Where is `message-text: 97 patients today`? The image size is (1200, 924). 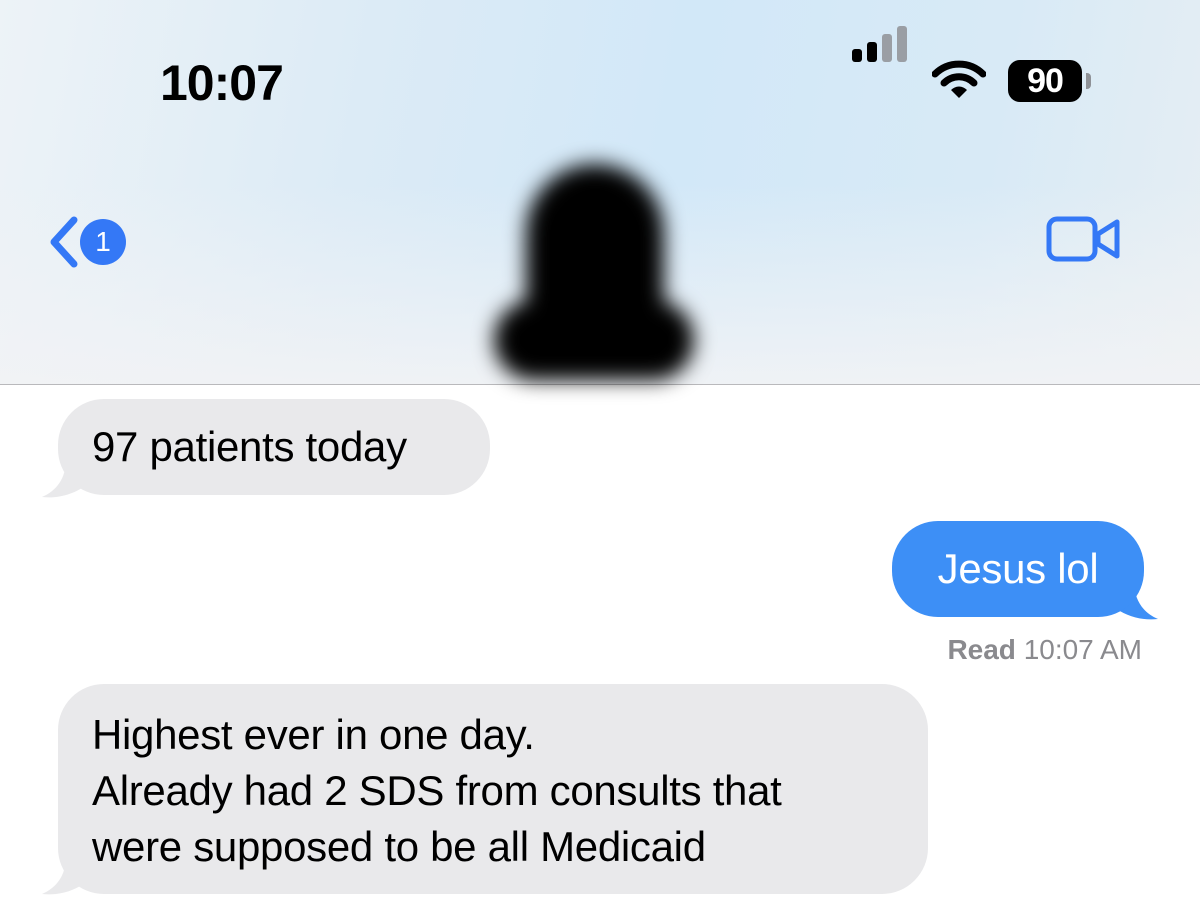
message-text: 97 patients today is located at coordinates (249, 446).